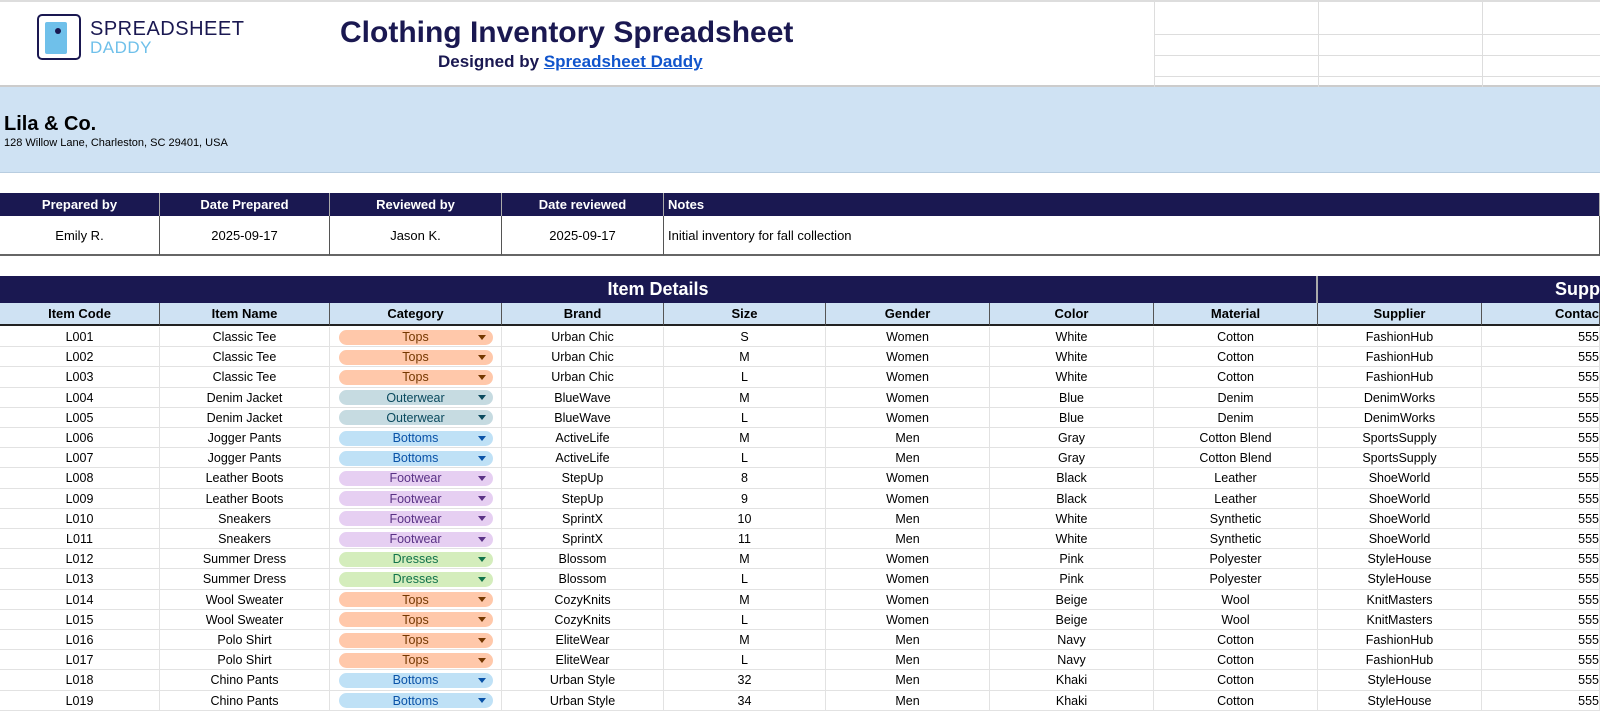 This screenshot has height=727, width=1600. Describe the element at coordinates (80, 640) in the screenshot. I see `table-cell: L016` at that location.